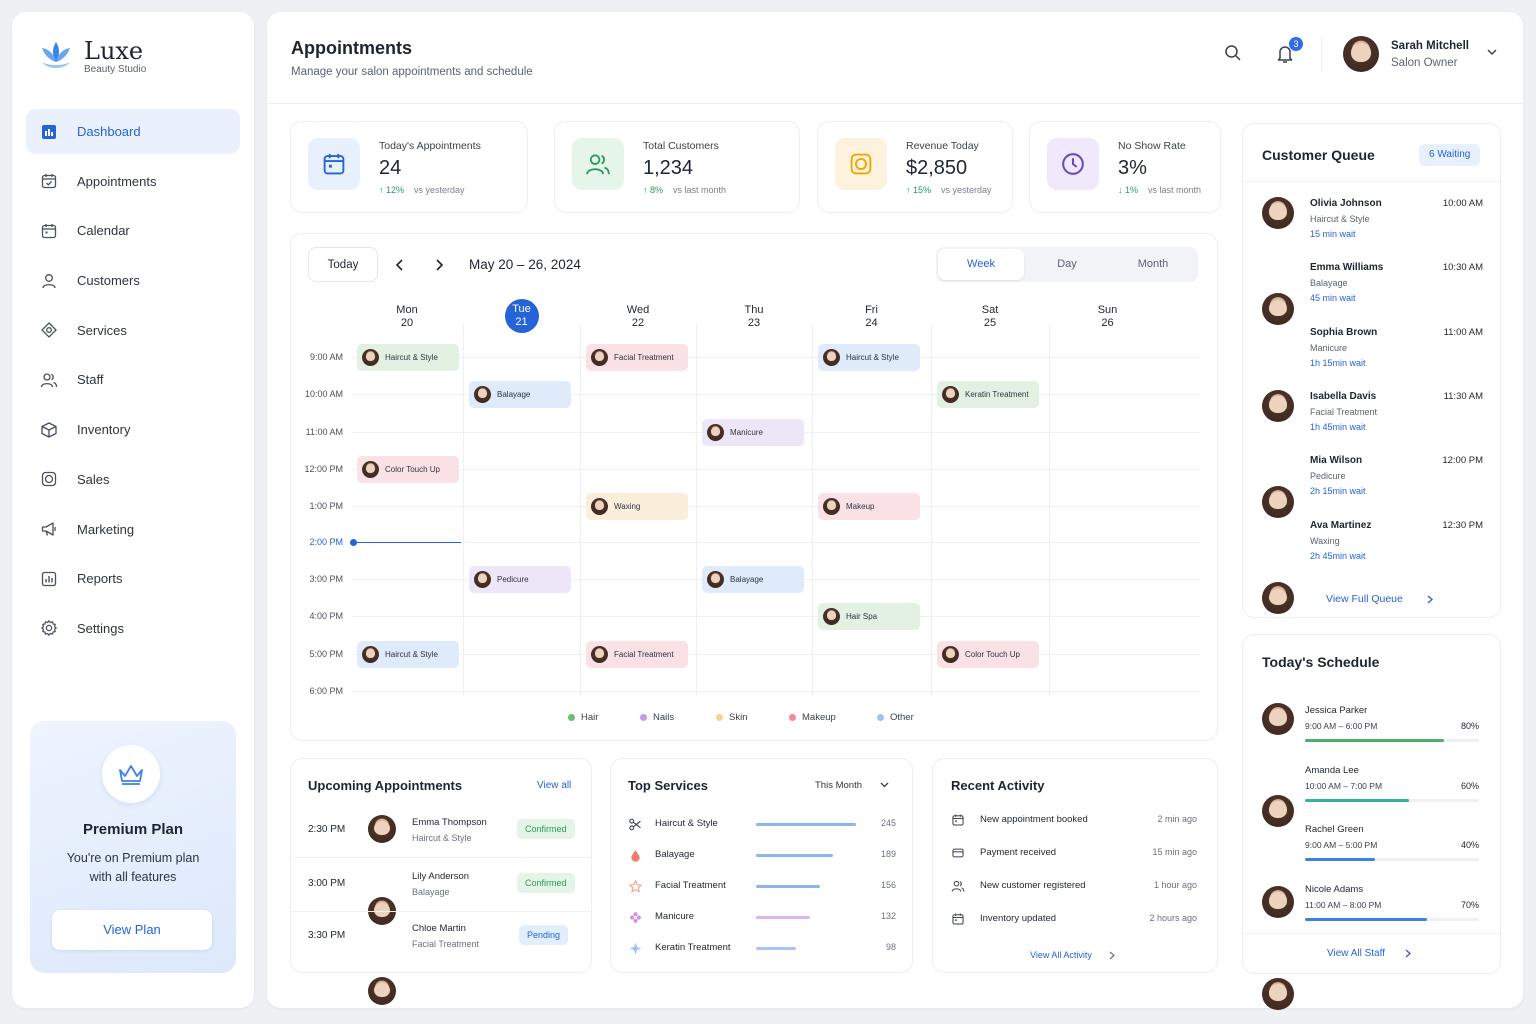 The image size is (1536, 1024). I want to click on day-name: Wed, so click(638, 310).